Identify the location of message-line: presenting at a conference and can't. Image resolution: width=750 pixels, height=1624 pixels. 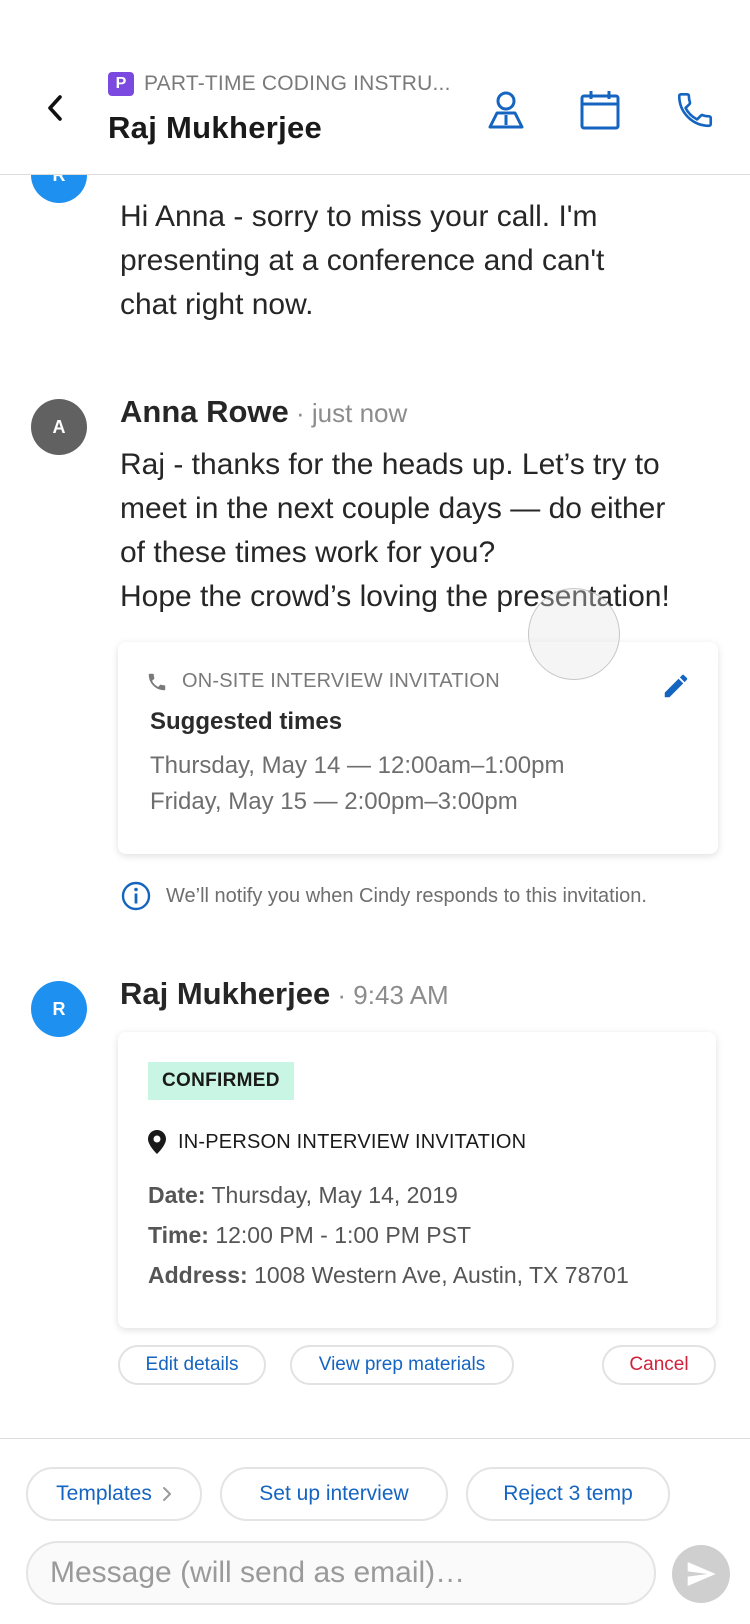
(362, 260).